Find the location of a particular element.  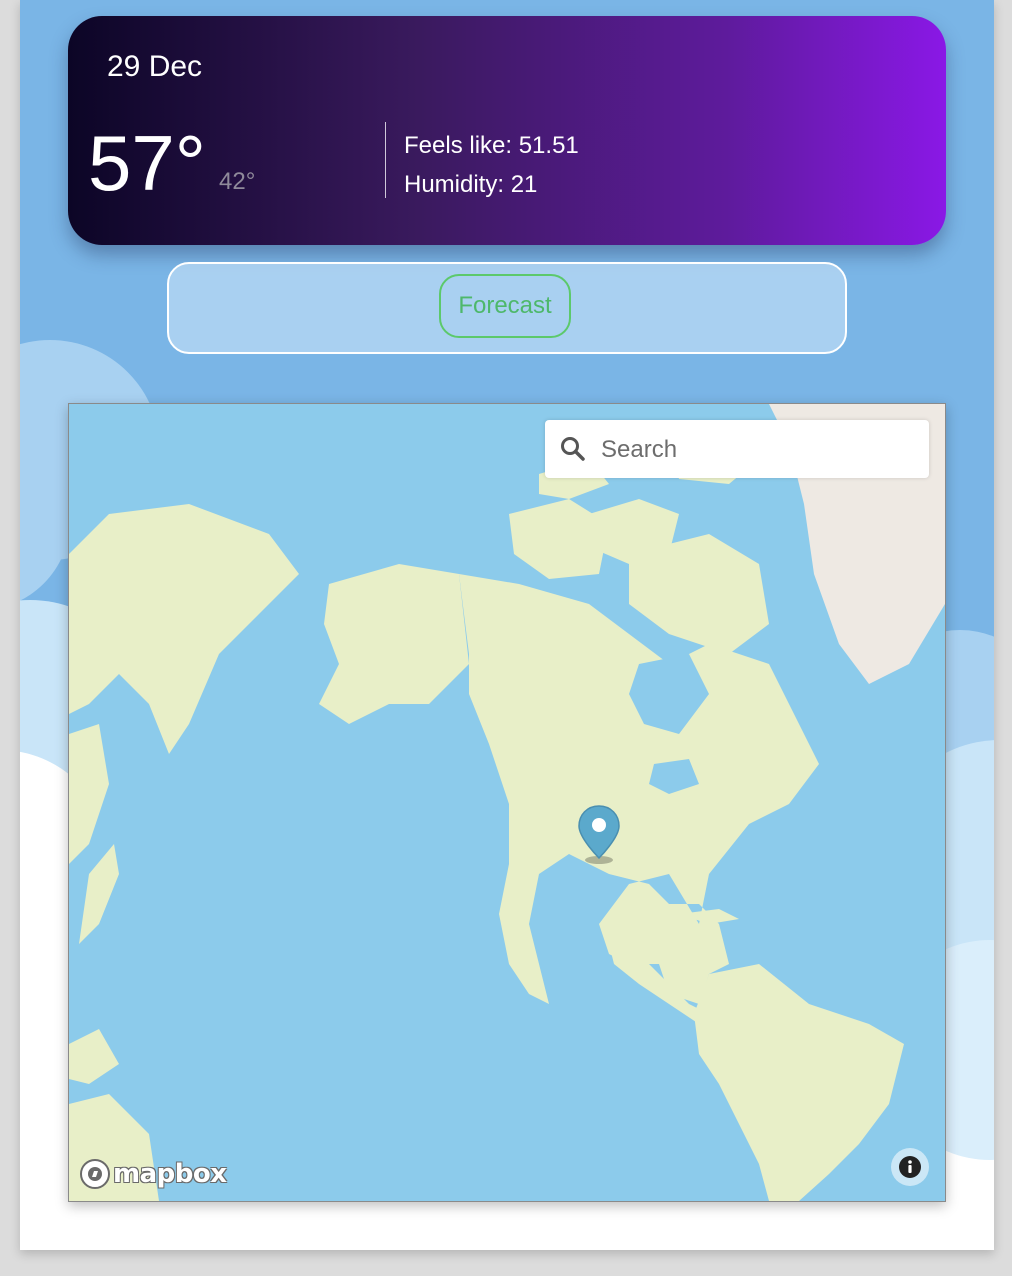

map-search-box is located at coordinates (737, 450).